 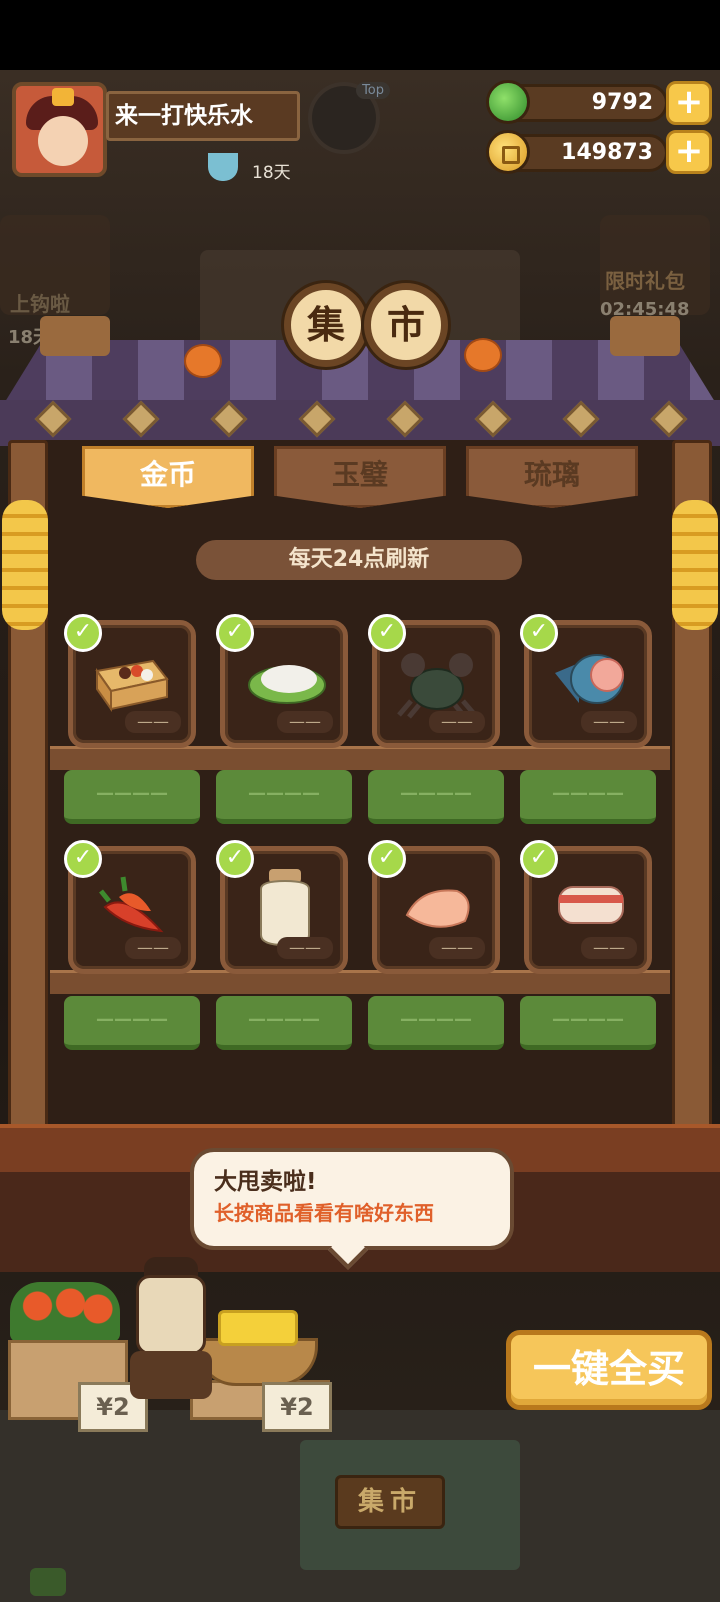 What do you see at coordinates (645, 281) in the screenshot?
I see `limited-pack-label: 限时礼包` at bounding box center [645, 281].